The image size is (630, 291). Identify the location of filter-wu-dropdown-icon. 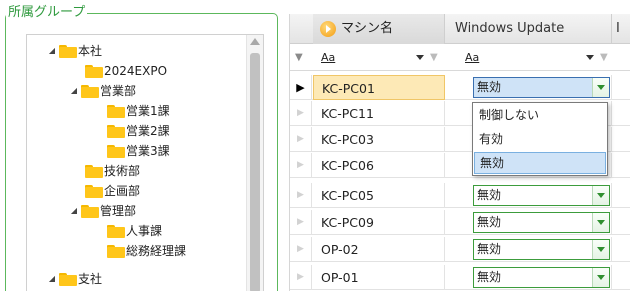
(590, 57).